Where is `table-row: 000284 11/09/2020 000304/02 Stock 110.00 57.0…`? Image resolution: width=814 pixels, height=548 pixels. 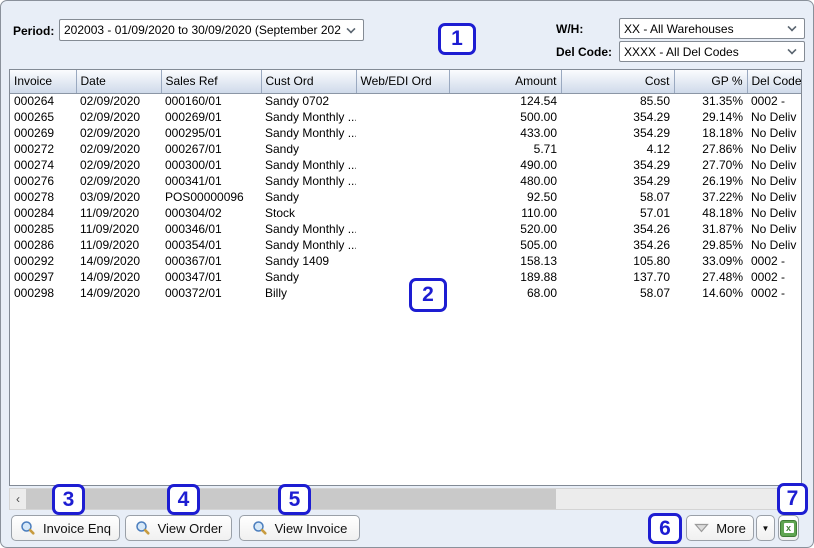
table-row: 000284 11/09/2020 000304/02 Stock 110.00 57.0… is located at coordinates (405, 213).